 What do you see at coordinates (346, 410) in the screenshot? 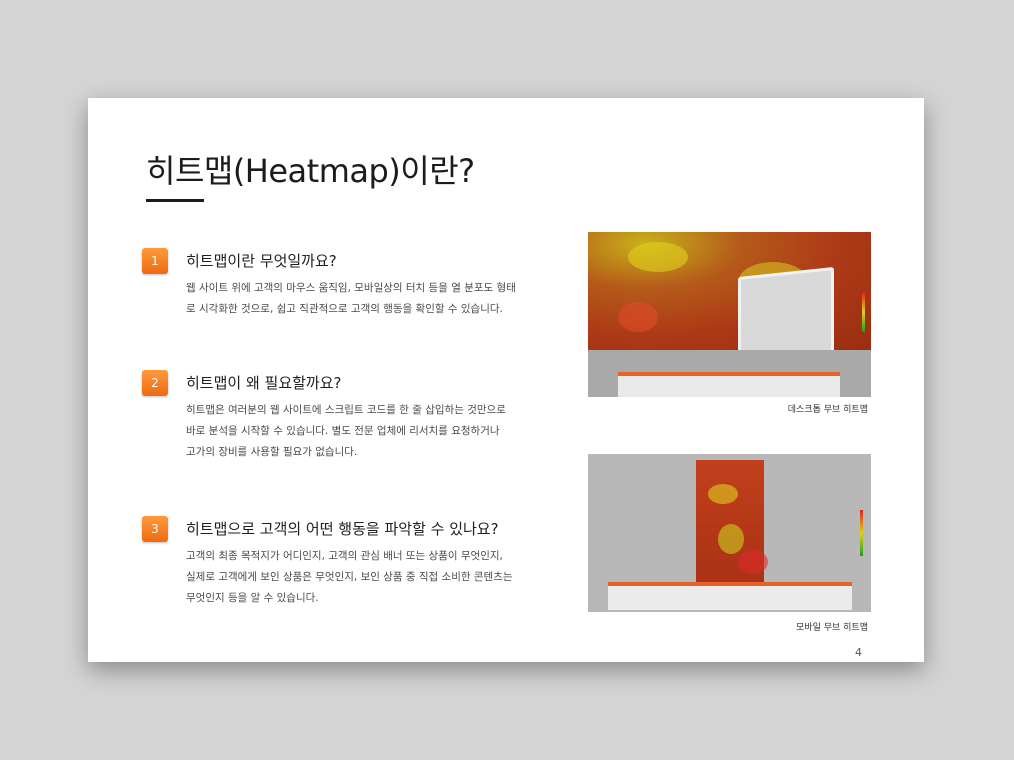
I see `body-line: 히트맵은 여러분의 웹 사이트에 스크립트 코드를 한 줄 삽입하는 것만으로` at bounding box center [346, 410].